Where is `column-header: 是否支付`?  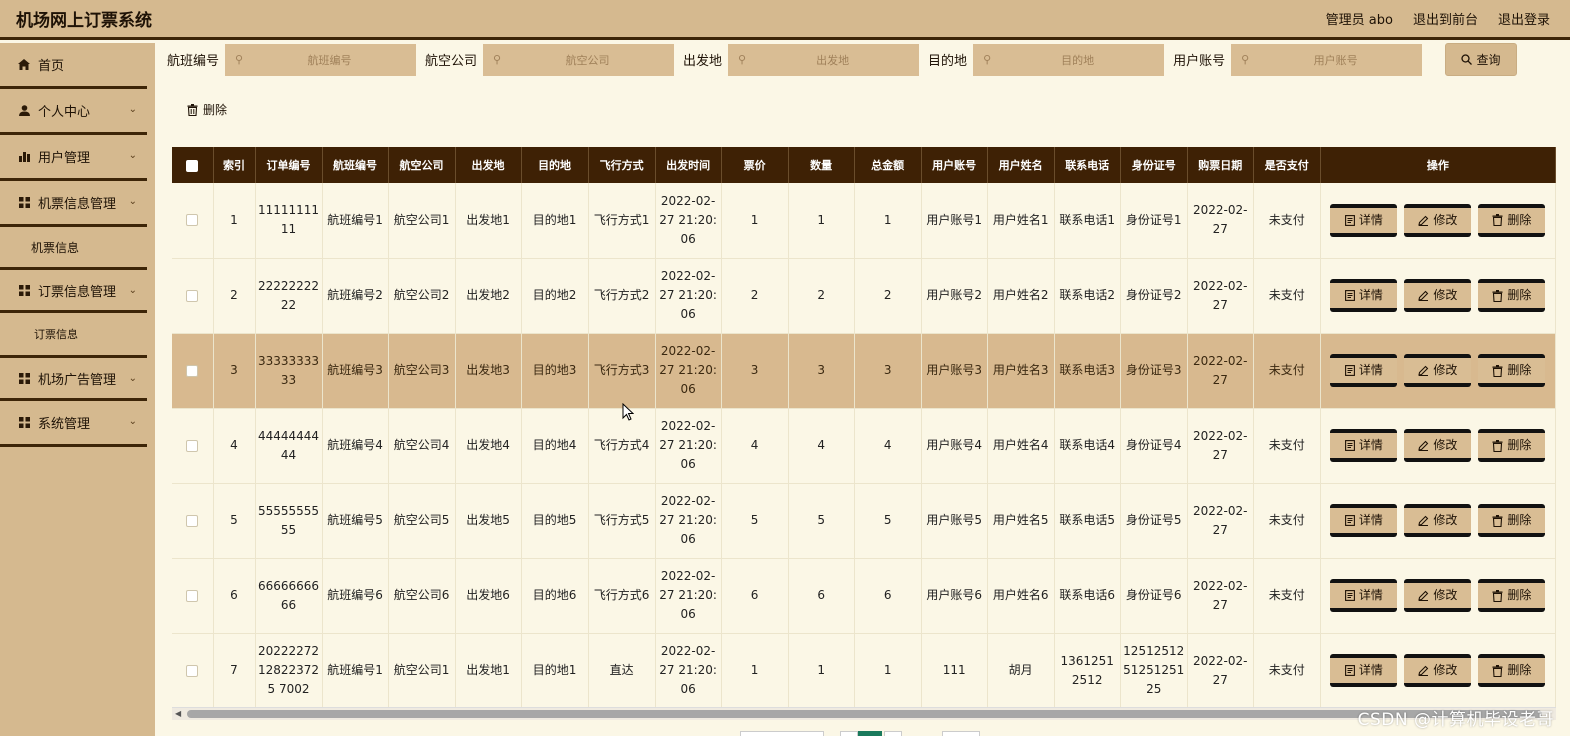 column-header: 是否支付 is located at coordinates (1287, 165).